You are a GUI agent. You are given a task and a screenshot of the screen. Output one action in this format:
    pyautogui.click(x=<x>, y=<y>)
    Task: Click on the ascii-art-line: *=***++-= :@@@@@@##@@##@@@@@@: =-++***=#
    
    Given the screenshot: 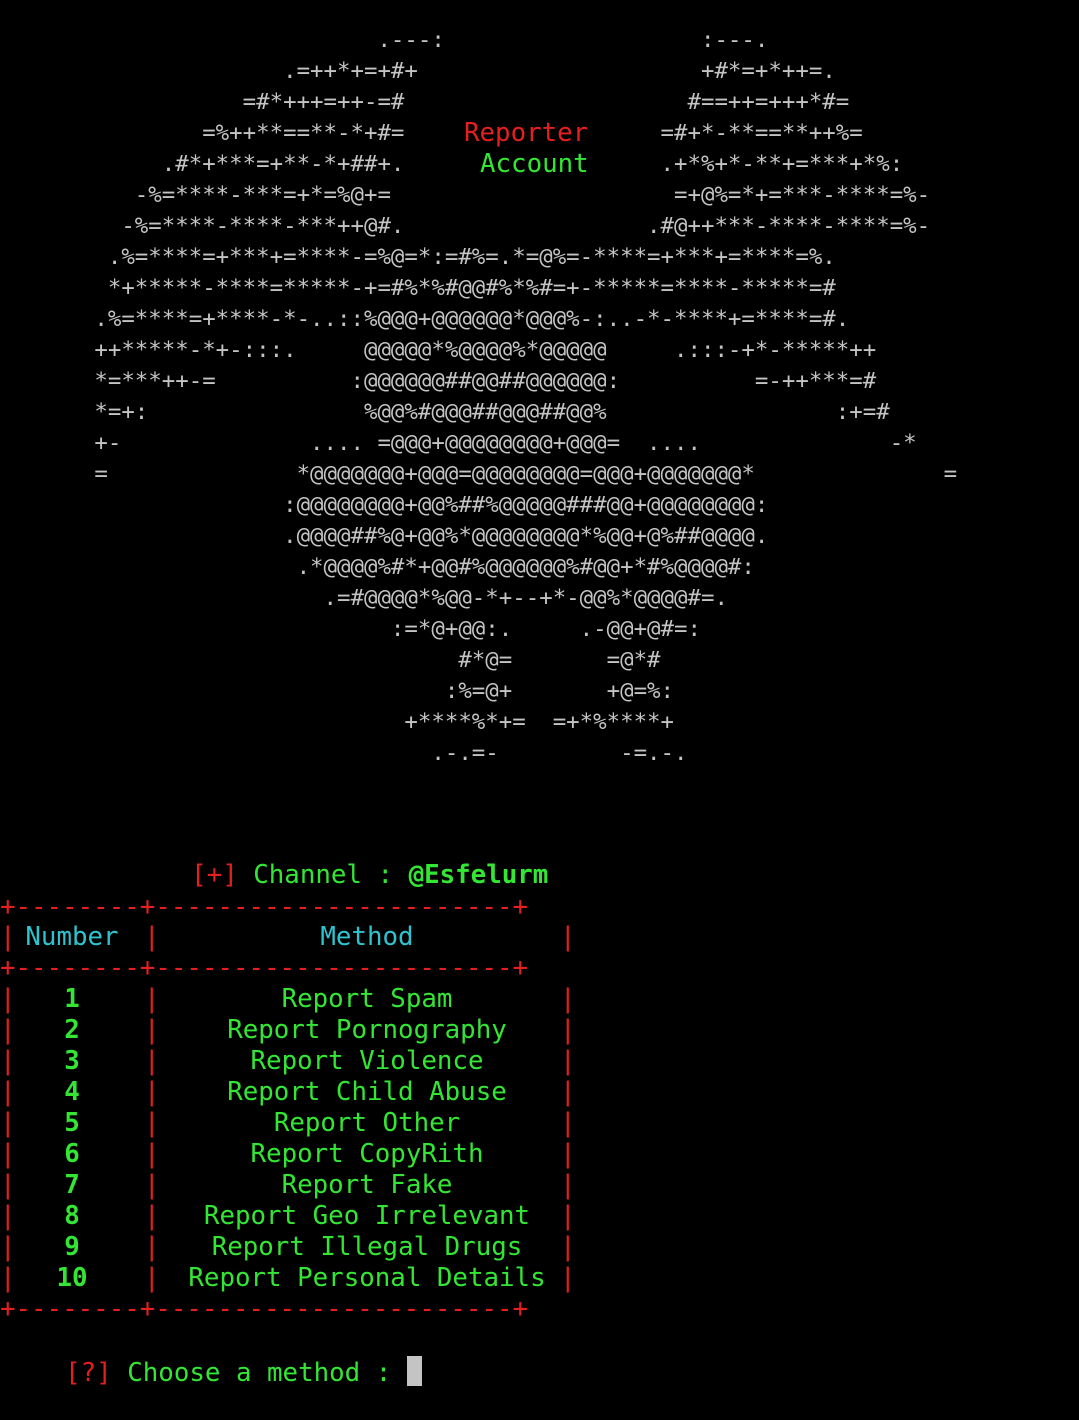 What is the action you would take?
    pyautogui.click(x=438, y=381)
    